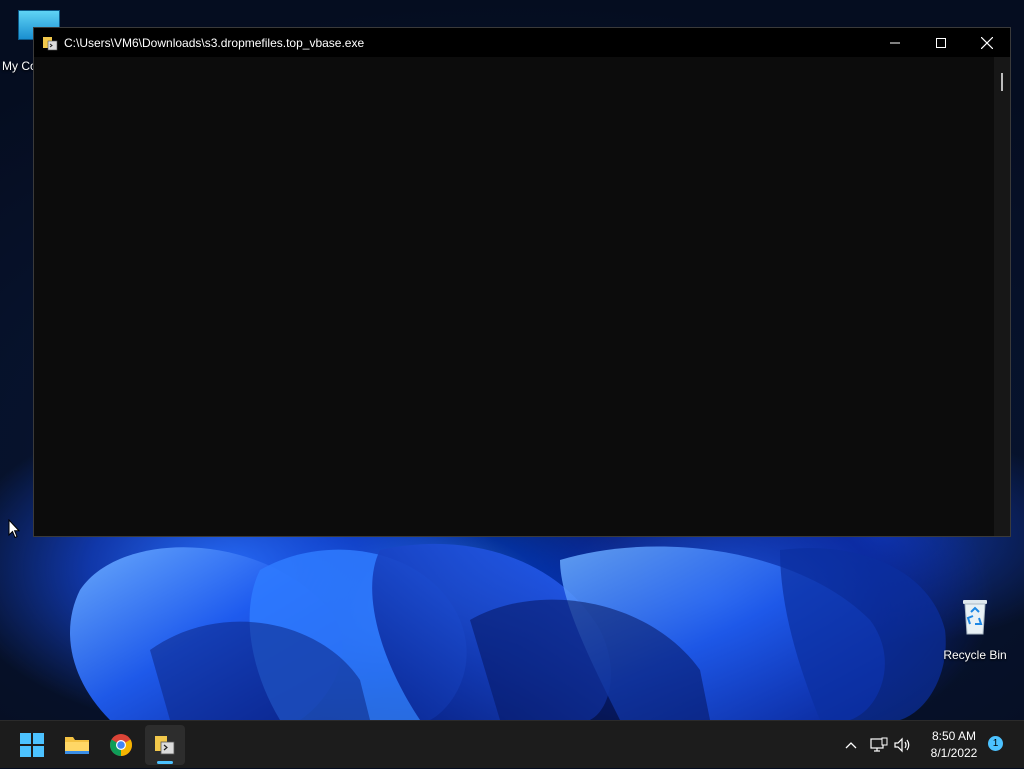 This screenshot has width=1024, height=769. I want to click on close-button, so click(987, 42).